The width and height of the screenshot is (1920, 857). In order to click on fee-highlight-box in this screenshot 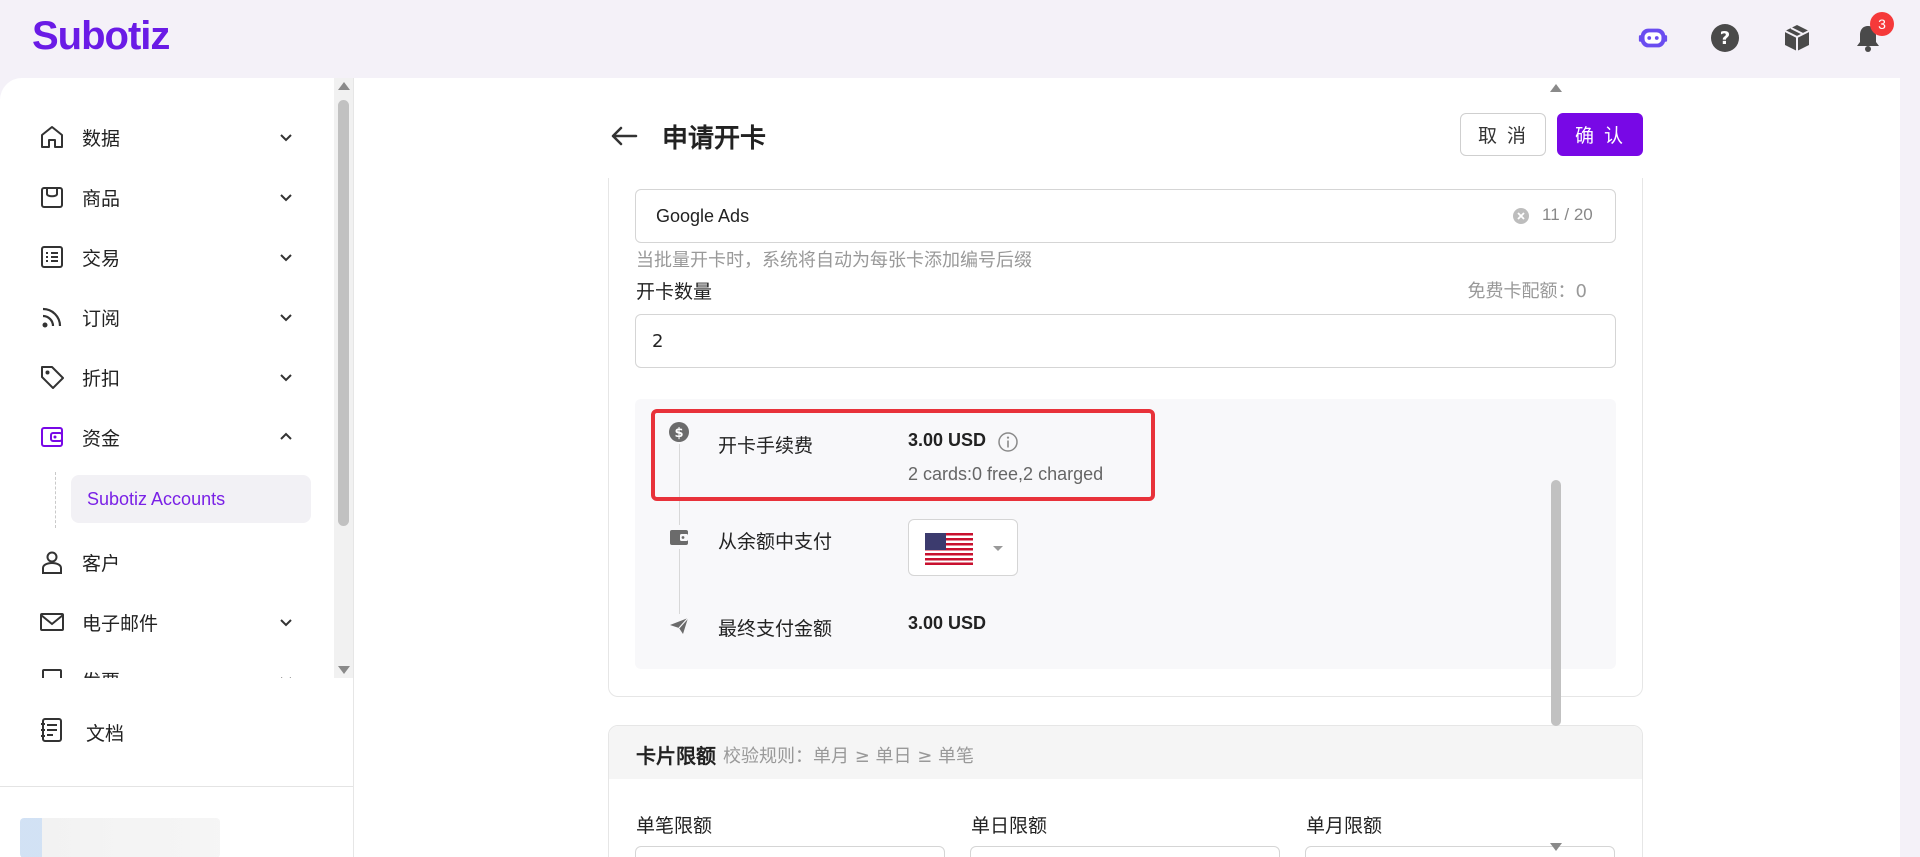, I will do `click(903, 455)`.